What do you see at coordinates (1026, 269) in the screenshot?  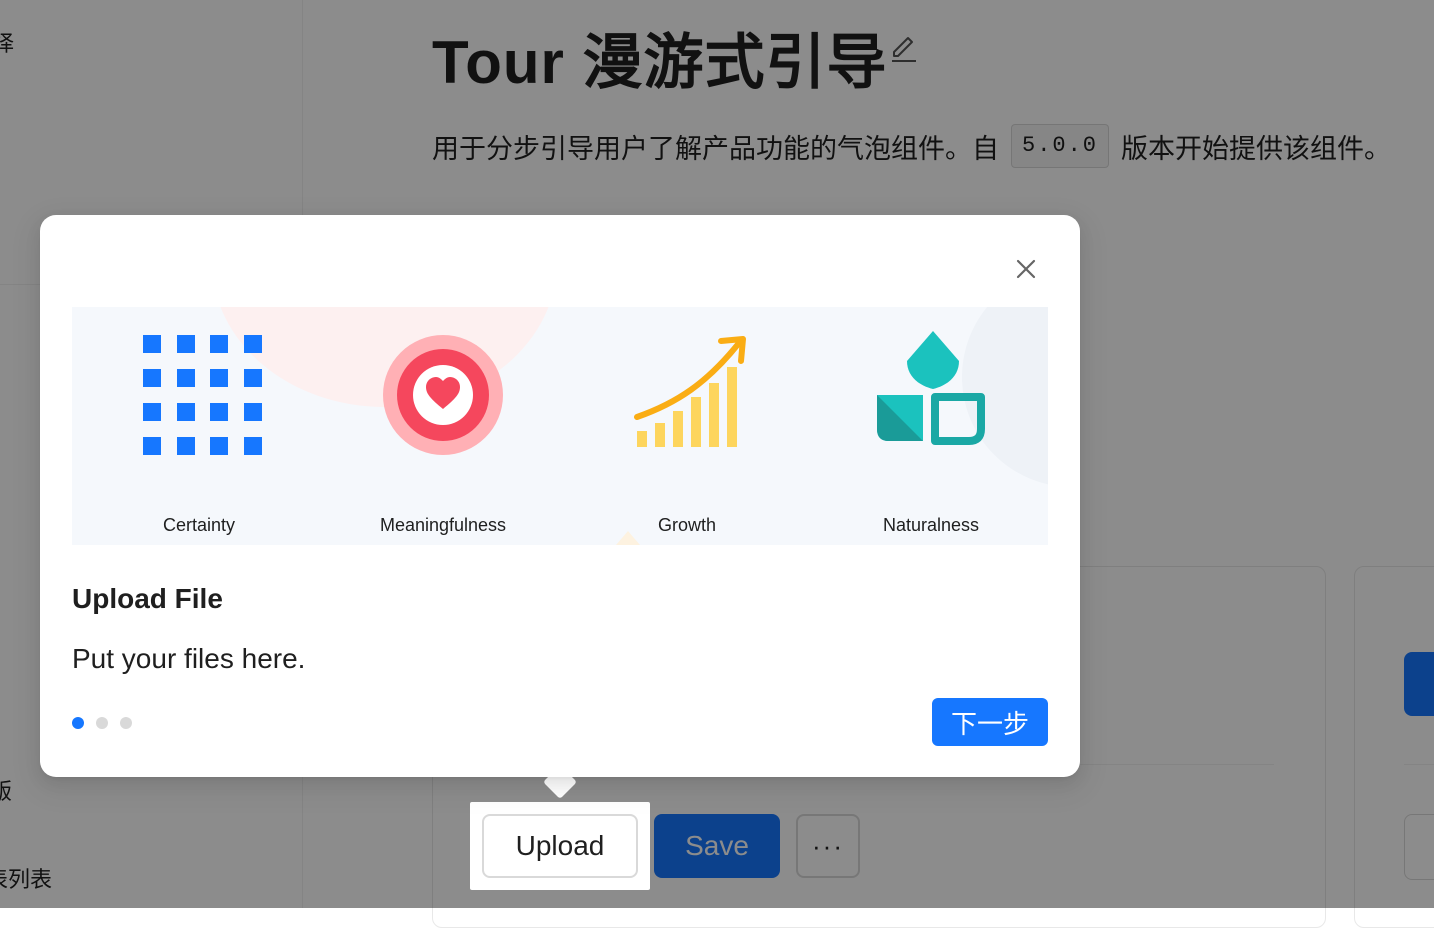 I see `close-icon` at bounding box center [1026, 269].